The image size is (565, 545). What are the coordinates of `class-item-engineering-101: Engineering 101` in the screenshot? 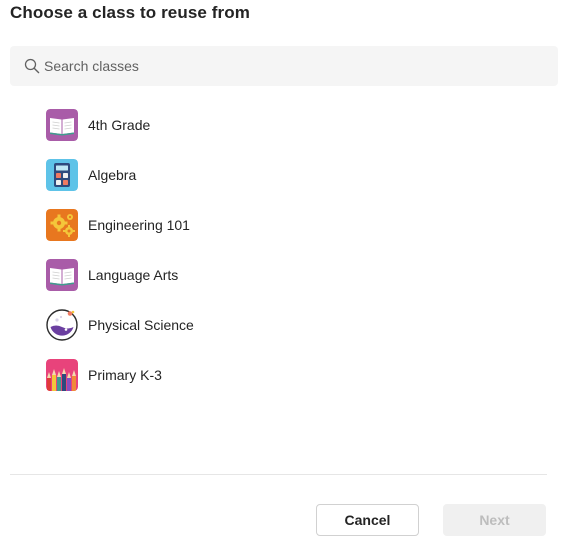 It's located at (296, 225).